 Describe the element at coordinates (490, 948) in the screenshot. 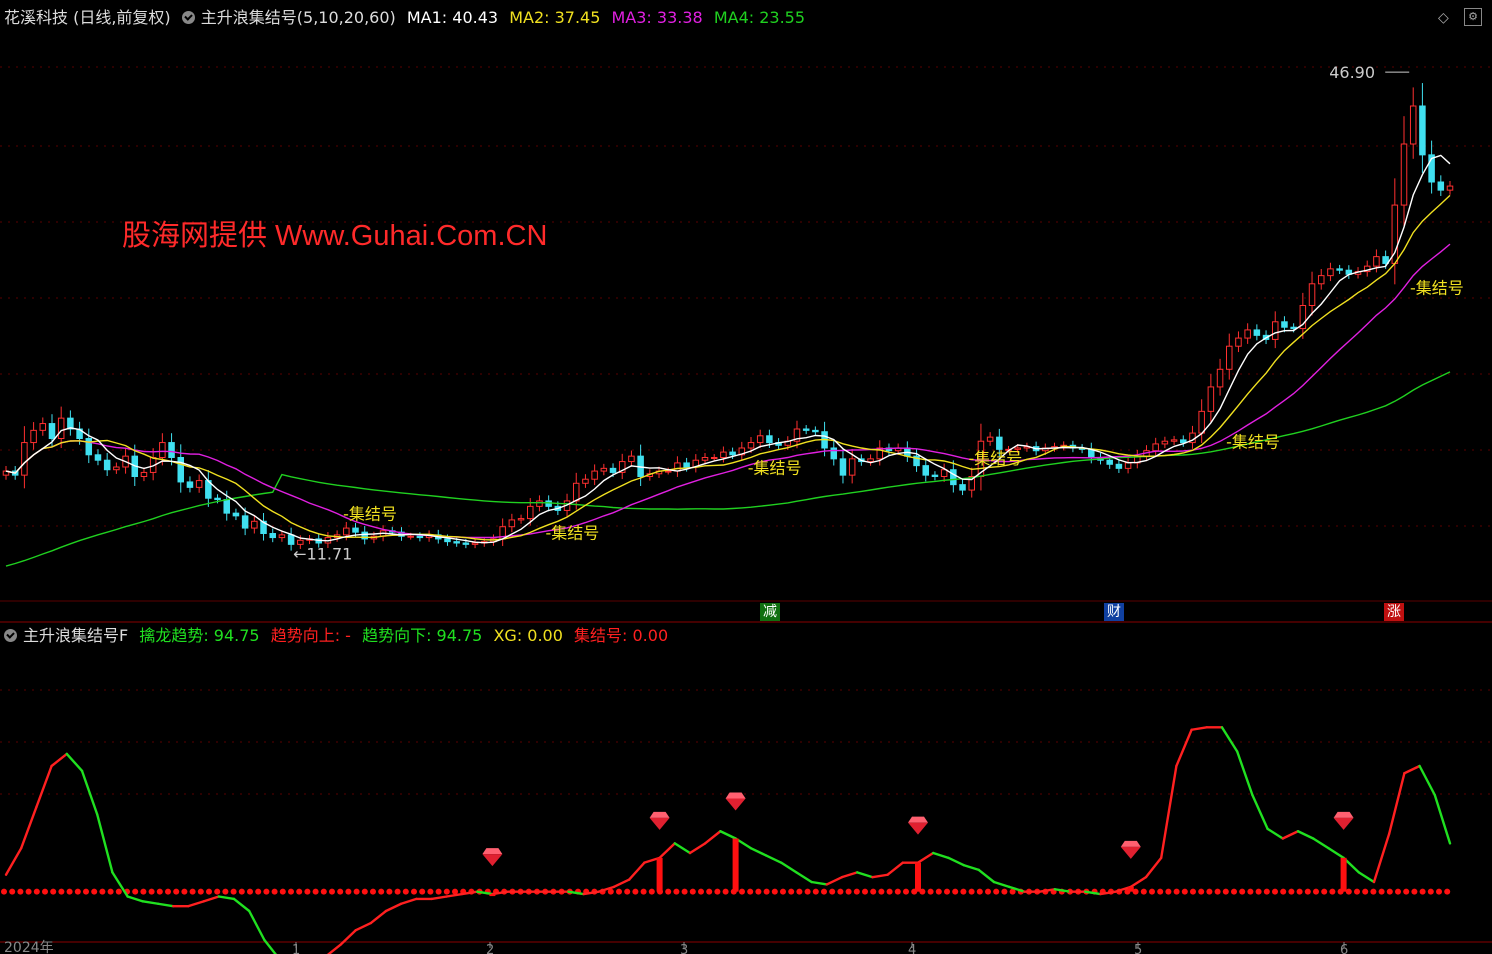

I see `month-label: 2` at that location.